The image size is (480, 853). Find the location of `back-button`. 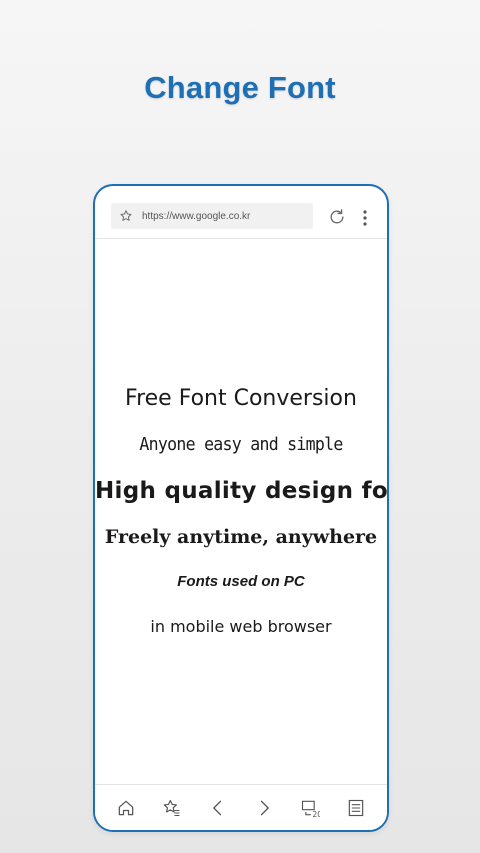

back-button is located at coordinates (218, 808).